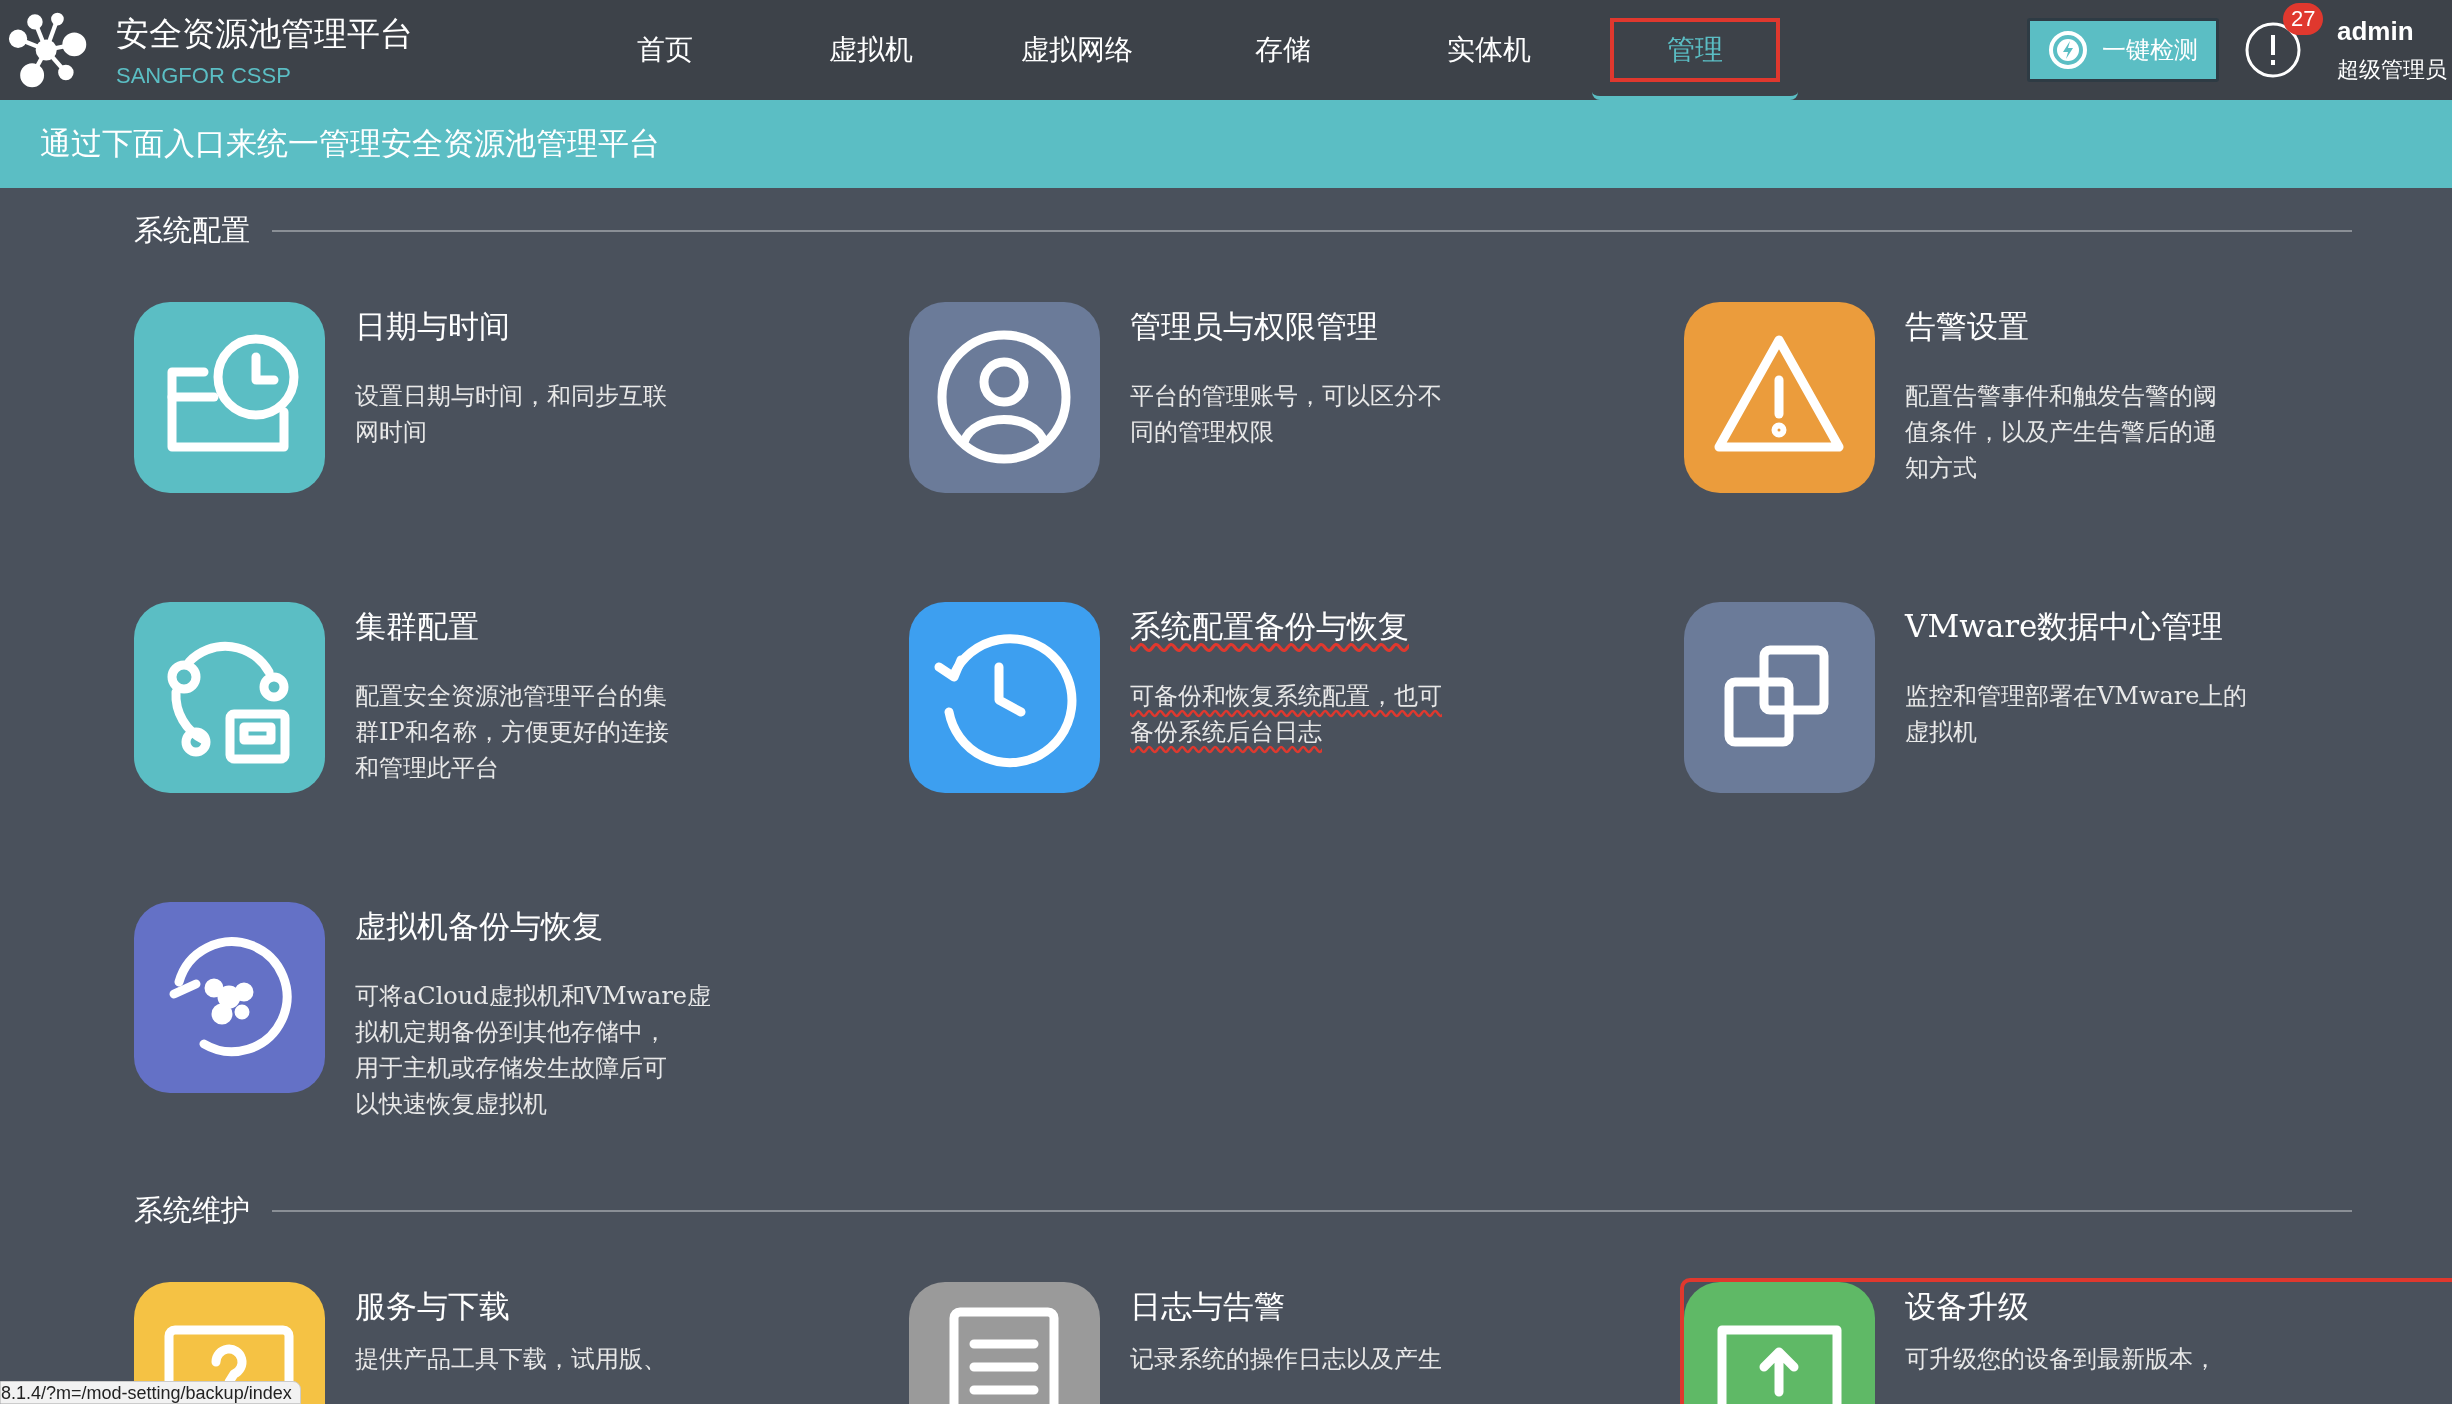 The height and width of the screenshot is (1404, 2452). What do you see at coordinates (264, 33) in the screenshot?
I see `app-title: 安全资源池管理平台` at bounding box center [264, 33].